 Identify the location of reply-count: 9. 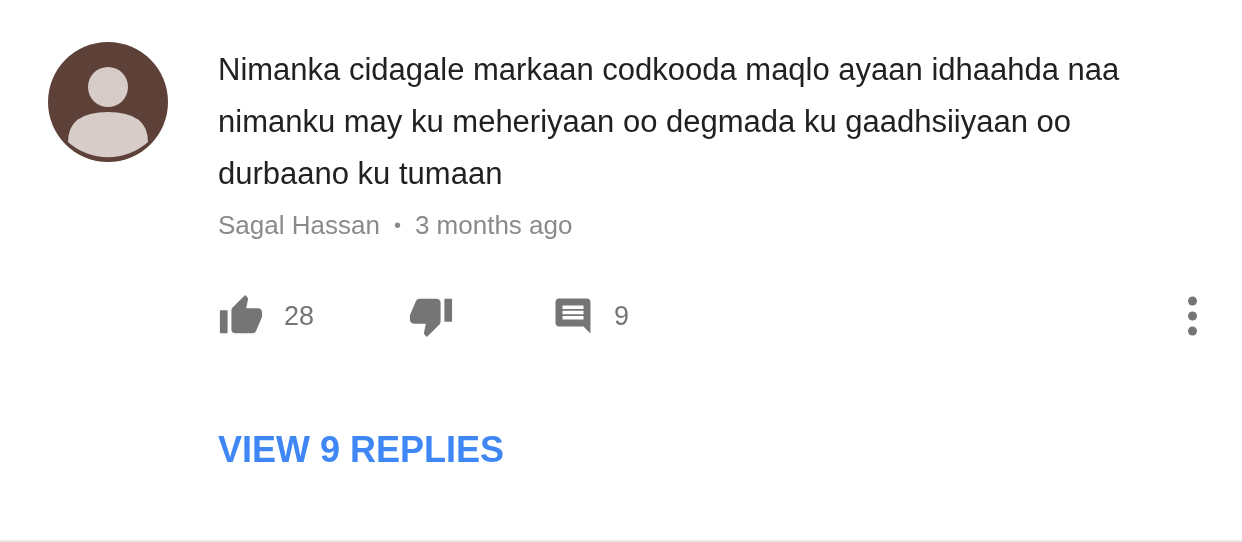
(622, 316).